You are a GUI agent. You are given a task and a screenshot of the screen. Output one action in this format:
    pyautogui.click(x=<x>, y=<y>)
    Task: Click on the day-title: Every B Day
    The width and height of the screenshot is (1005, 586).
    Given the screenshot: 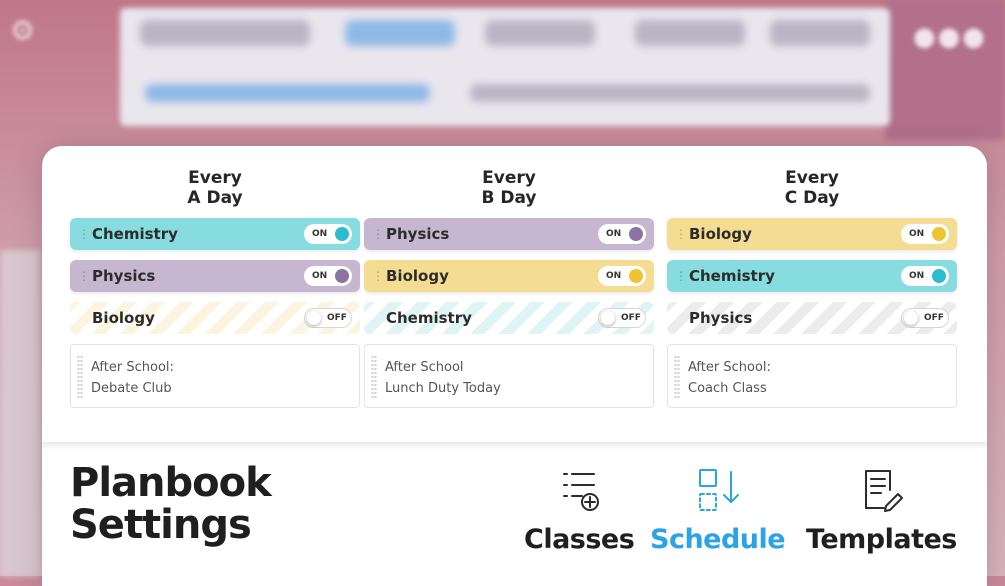 What is the action you would take?
    pyautogui.click(x=509, y=188)
    